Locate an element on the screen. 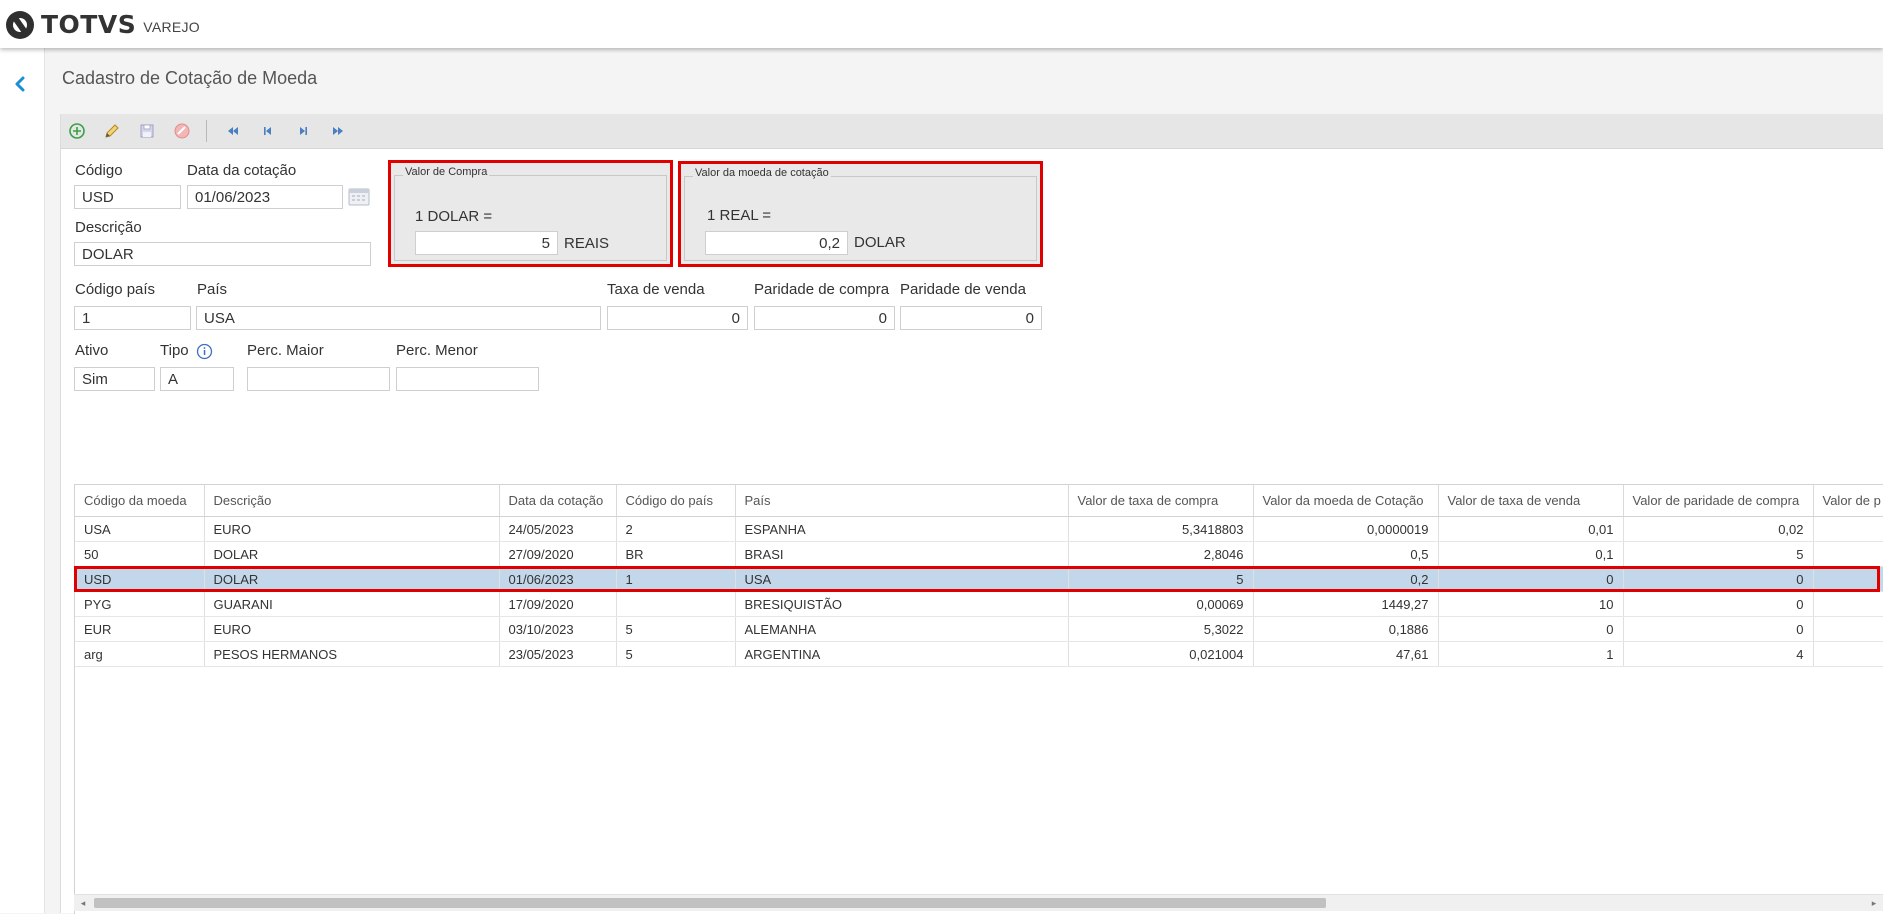  taxa-venda-field is located at coordinates (677, 318).